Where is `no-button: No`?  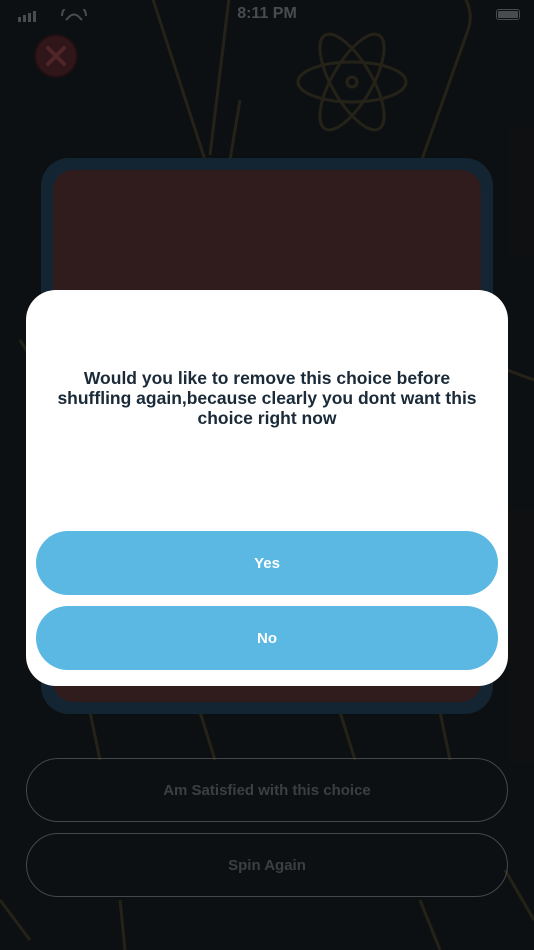
no-button: No is located at coordinates (267, 638).